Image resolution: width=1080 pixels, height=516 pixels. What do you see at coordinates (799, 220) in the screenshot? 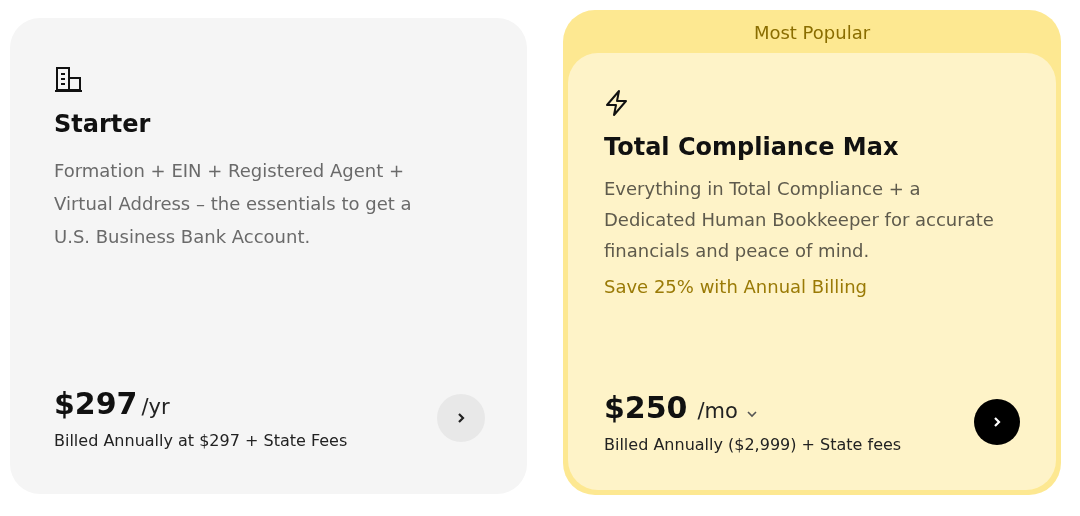
I see `plan-description: Everything in Total Compliance + a Dedicated Human Bookkeeper for accurate financials and peace of mind.` at bounding box center [799, 220].